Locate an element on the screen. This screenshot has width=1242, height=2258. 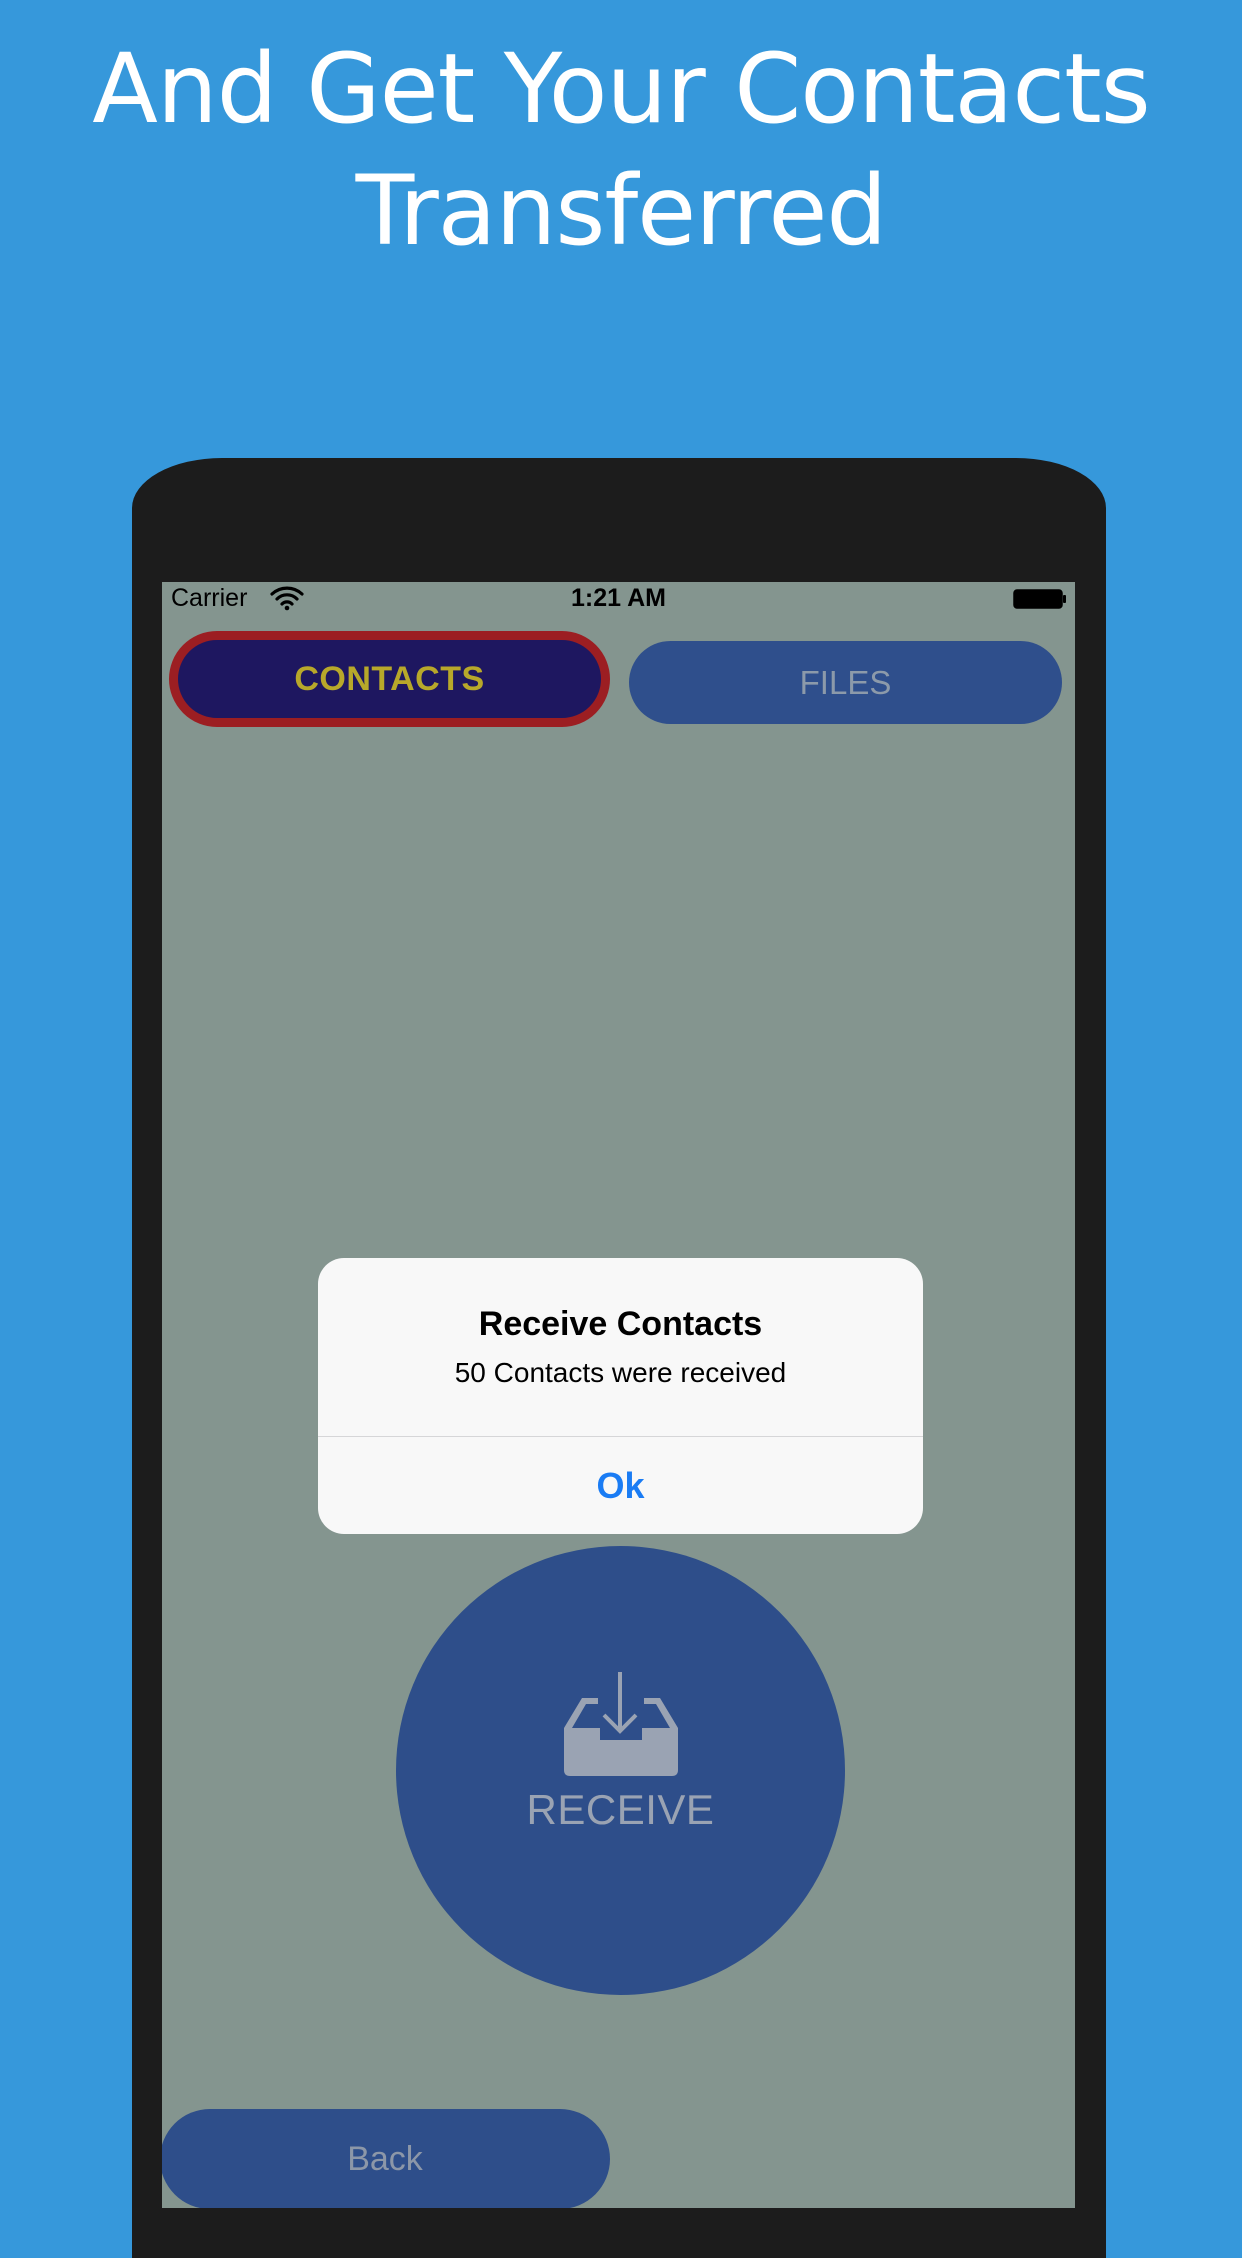
alert-message: 50 Contacts were received is located at coordinates (620, 1372).